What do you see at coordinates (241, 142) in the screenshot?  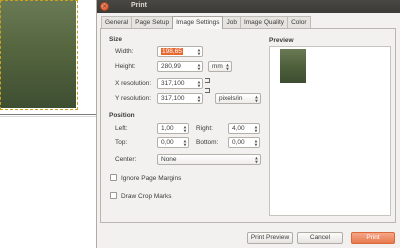 I see `bottom-value: 0,00` at bounding box center [241, 142].